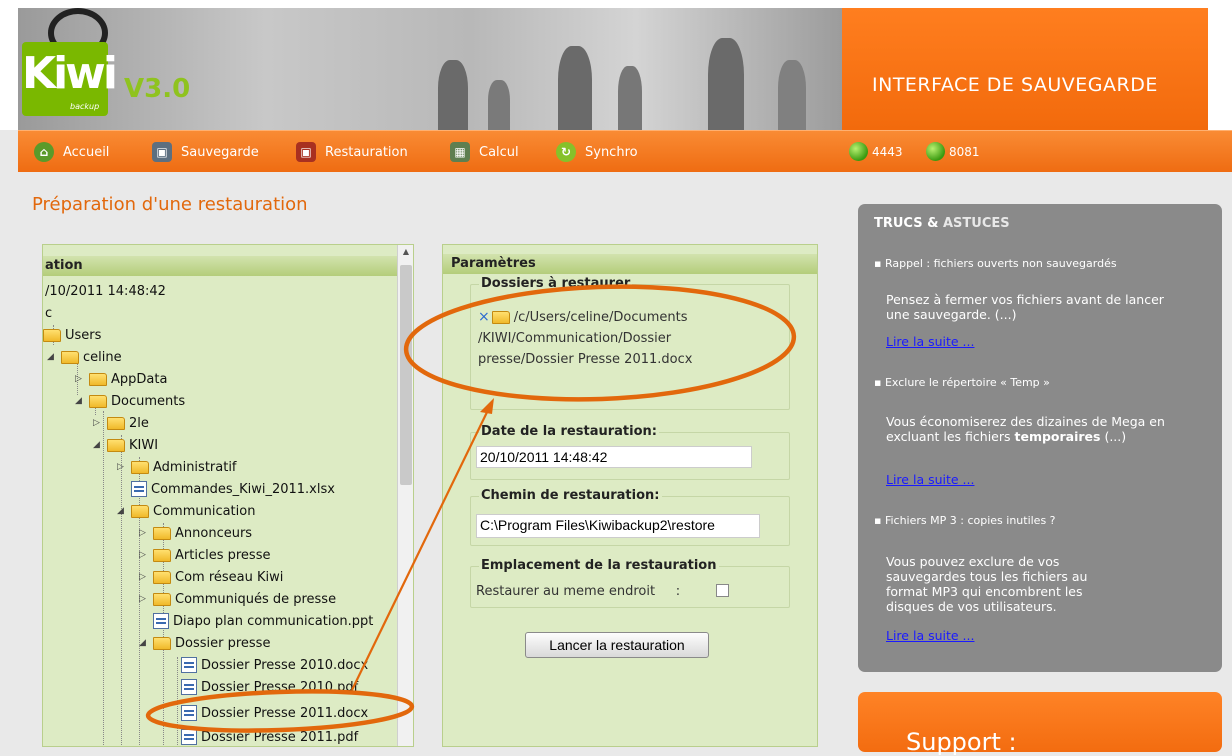 Image resolution: width=1232 pixels, height=756 pixels. I want to click on tree-node: ▷ Articles presse, so click(204, 555).